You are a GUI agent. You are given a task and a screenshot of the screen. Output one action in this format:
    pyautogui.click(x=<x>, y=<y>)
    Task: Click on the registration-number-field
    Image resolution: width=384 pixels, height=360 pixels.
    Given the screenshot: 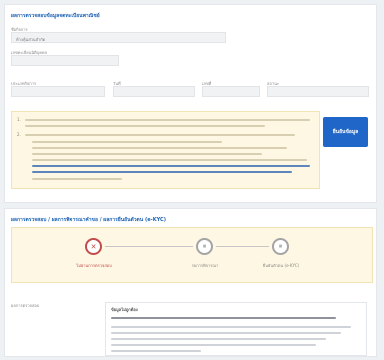 What is the action you would take?
    pyautogui.click(x=65, y=60)
    